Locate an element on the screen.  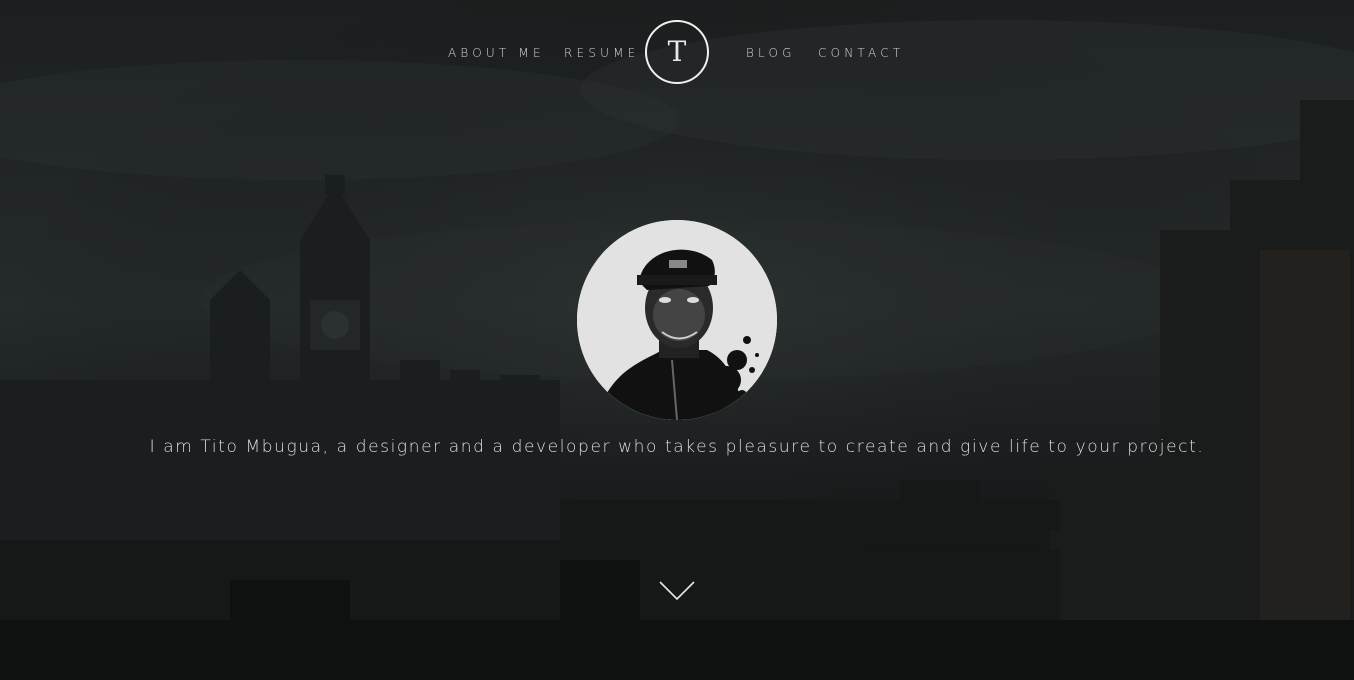
profile-photo-image is located at coordinates (677, 320).